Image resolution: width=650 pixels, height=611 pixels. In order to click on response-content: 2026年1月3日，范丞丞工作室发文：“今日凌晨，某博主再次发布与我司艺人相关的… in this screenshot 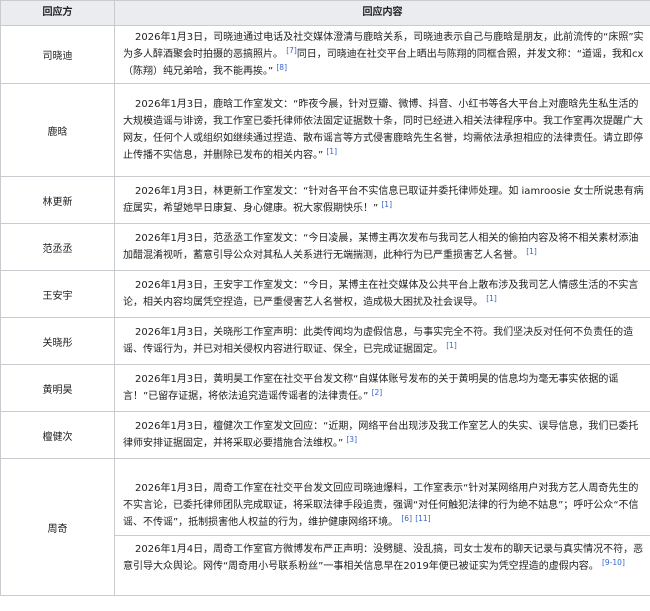, I will do `click(382, 247)`.